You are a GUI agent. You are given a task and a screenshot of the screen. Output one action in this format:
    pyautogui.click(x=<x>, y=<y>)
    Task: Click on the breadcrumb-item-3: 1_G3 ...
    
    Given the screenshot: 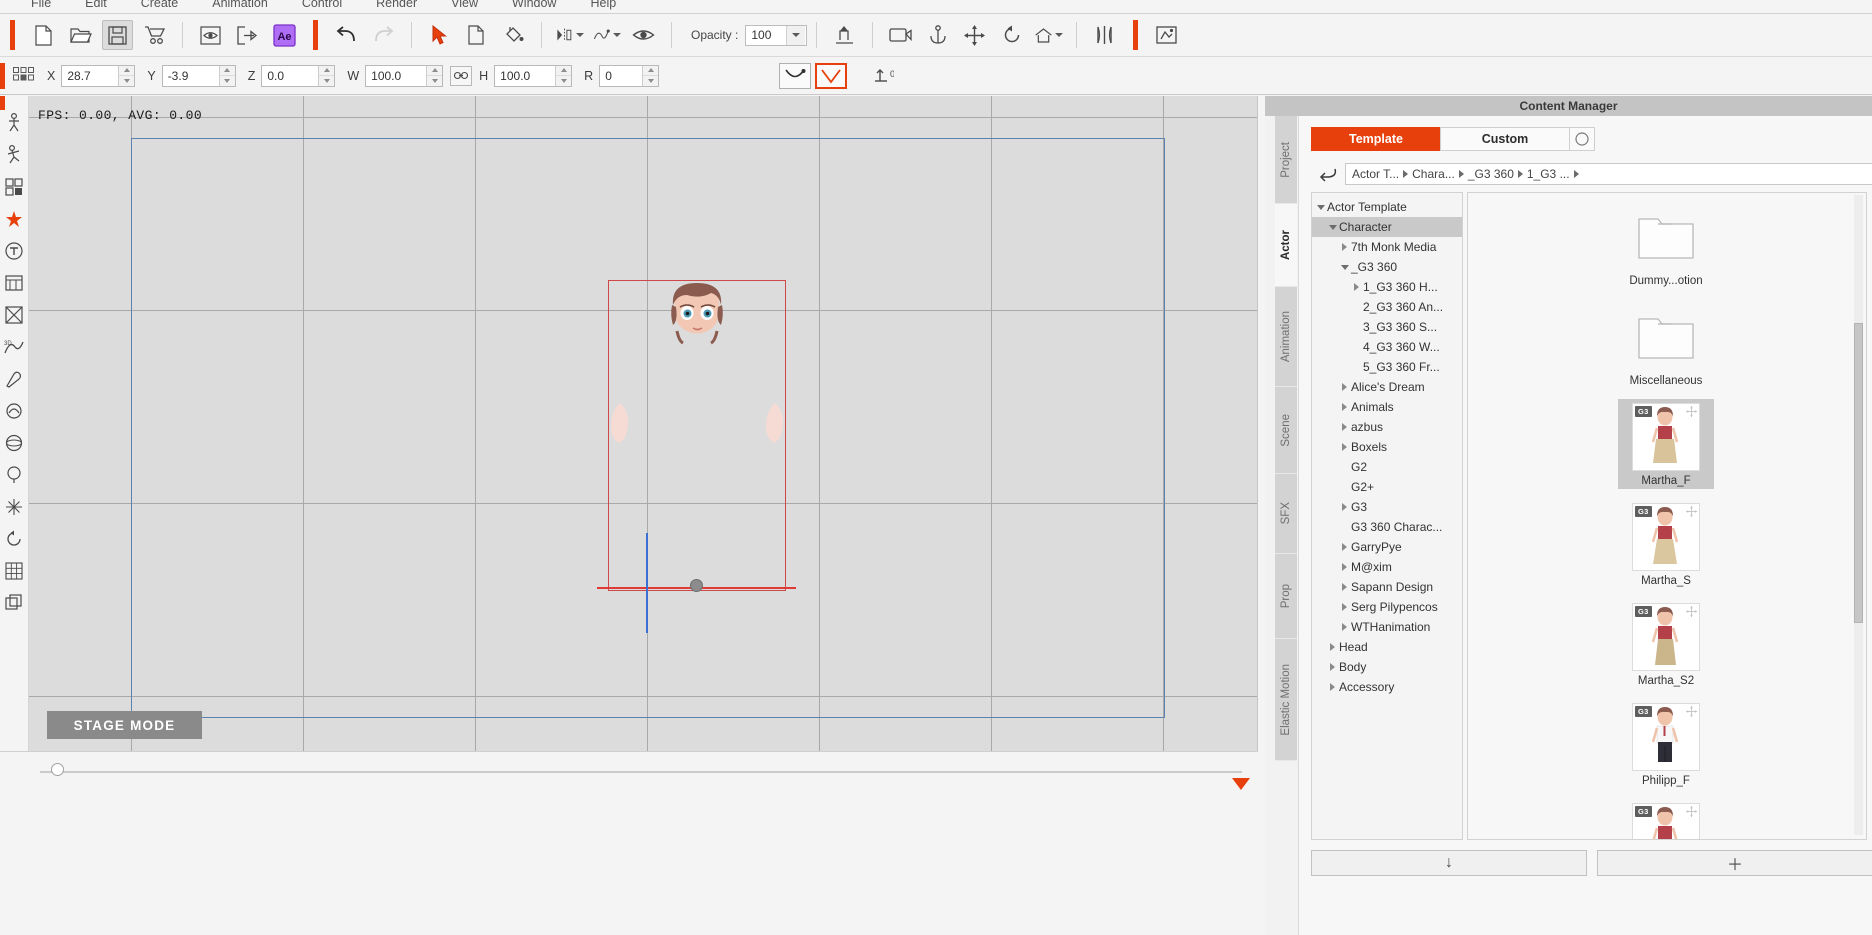 What is the action you would take?
    pyautogui.click(x=1548, y=174)
    